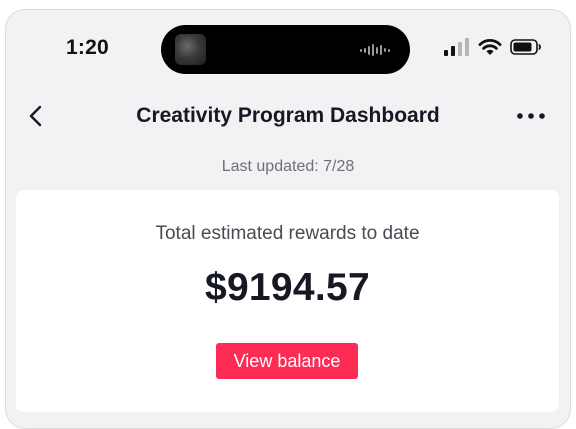 The height and width of the screenshot is (429, 576). I want to click on more-horizontal-icon, so click(531, 116).